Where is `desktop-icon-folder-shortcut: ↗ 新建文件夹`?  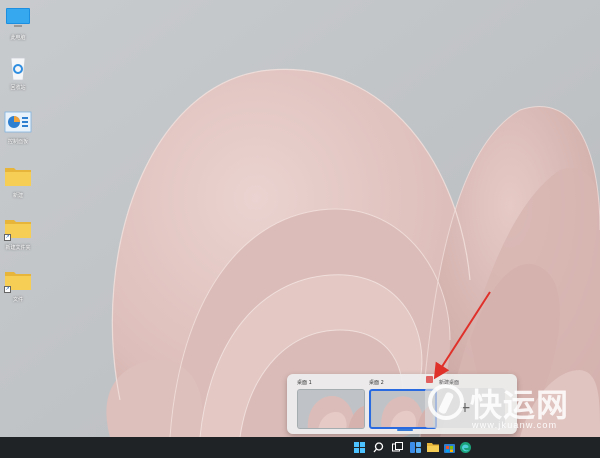
desktop-icon-folder-shortcut: ↗ 新建文件夹 is located at coordinates (18, 233).